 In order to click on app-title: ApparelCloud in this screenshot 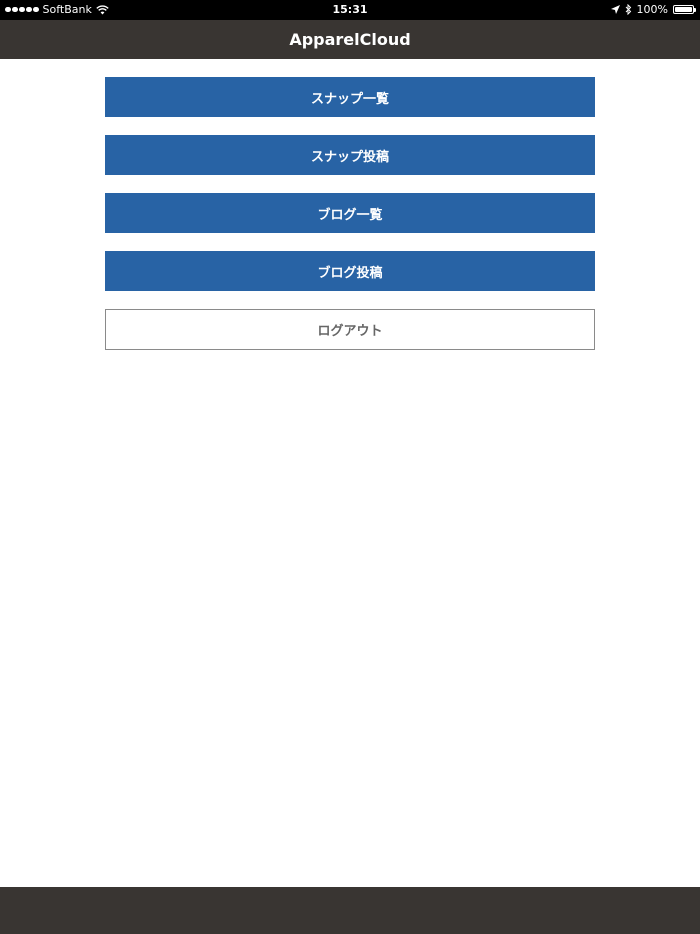, I will do `click(350, 39)`.